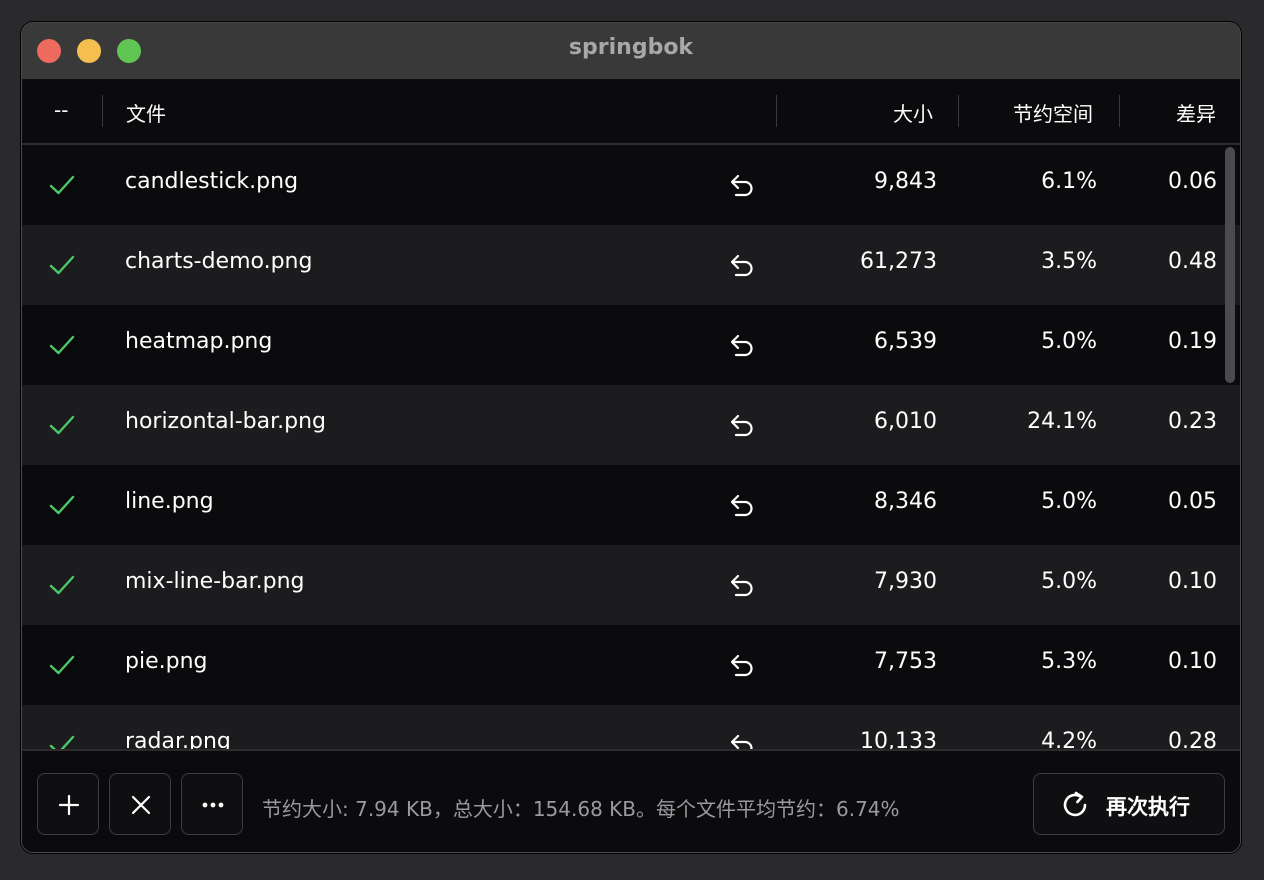  I want to click on table-row: pie.png 7,753 5.3% 0.10, so click(631, 665).